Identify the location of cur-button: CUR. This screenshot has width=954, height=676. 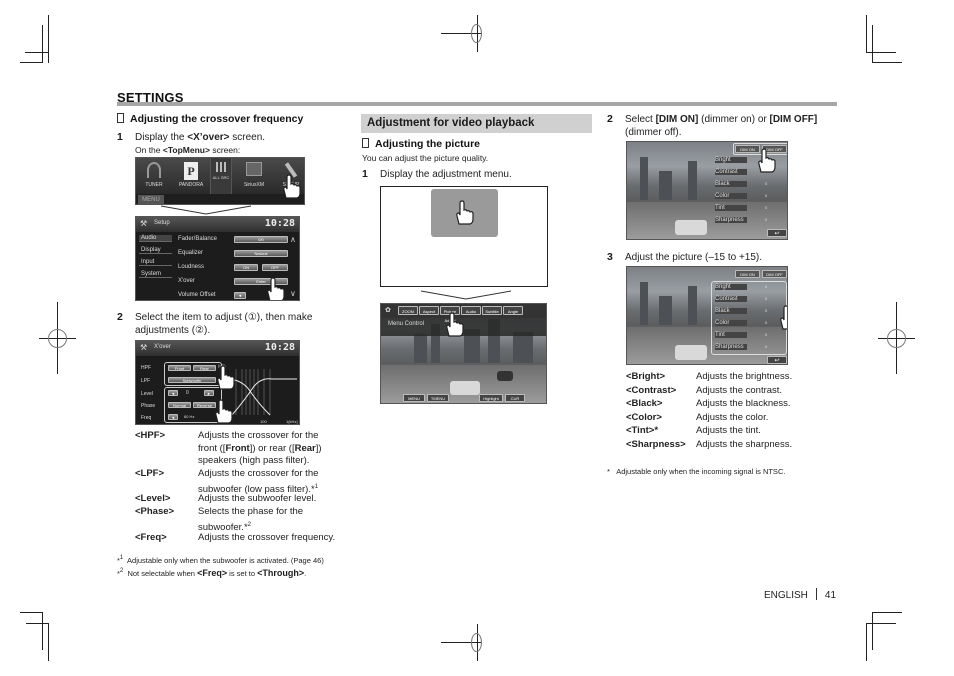
(515, 398).